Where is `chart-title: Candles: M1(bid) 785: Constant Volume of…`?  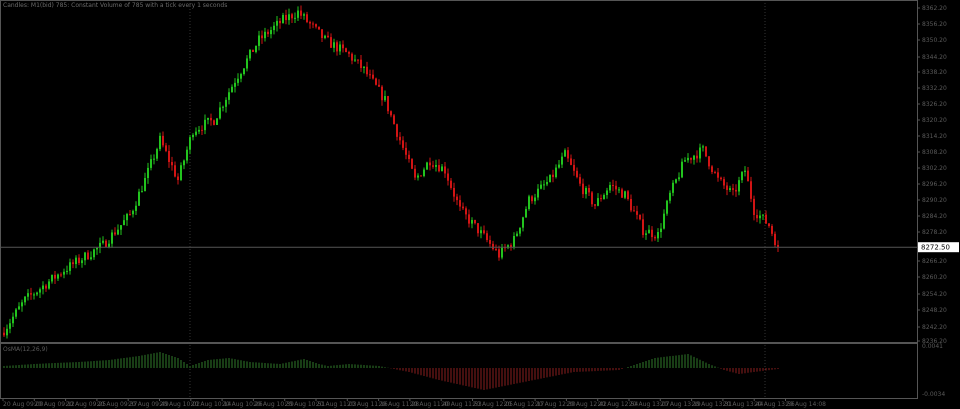
chart-title: Candles: M1(bid) 785: Constant Volume of… is located at coordinates (115, 5).